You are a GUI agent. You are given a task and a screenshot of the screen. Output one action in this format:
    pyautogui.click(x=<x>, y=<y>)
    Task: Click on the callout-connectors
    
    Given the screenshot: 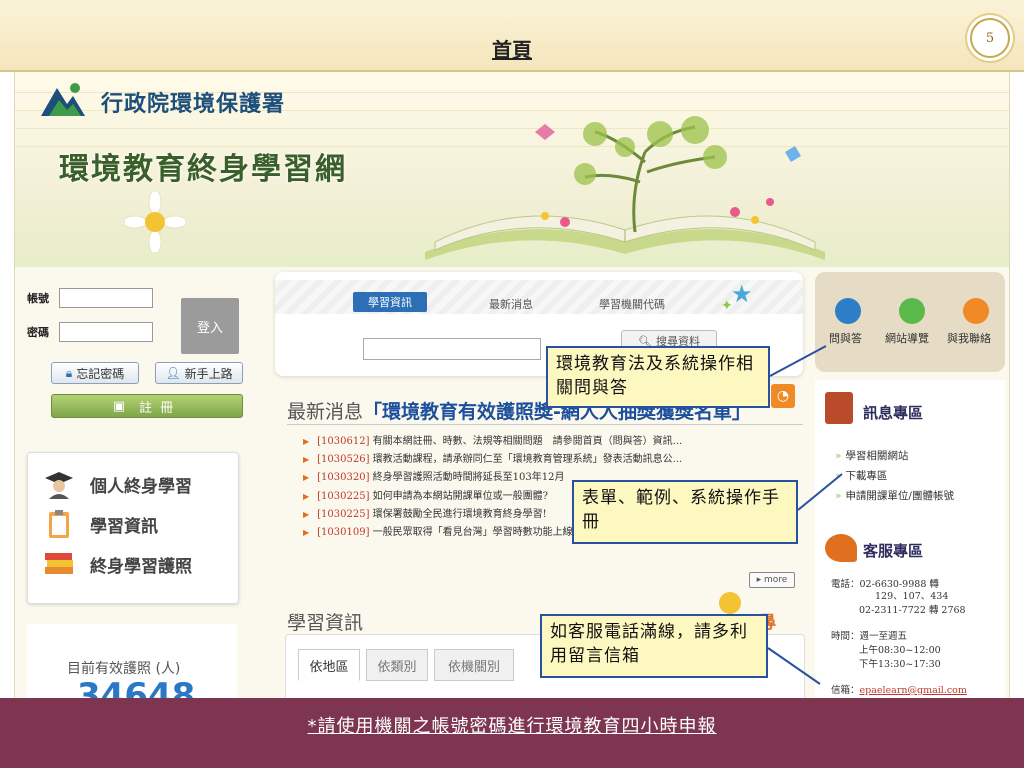 What is the action you would take?
    pyautogui.click(x=805, y=515)
    